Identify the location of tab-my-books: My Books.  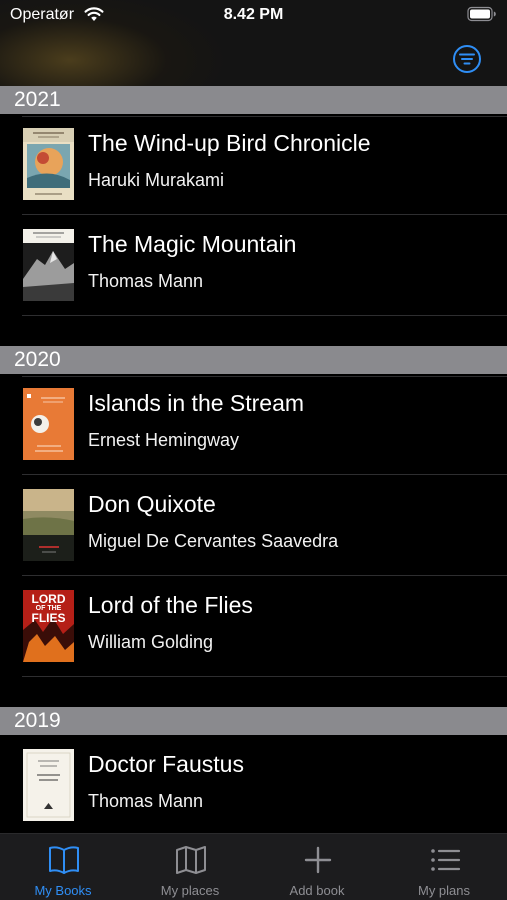
(63, 867).